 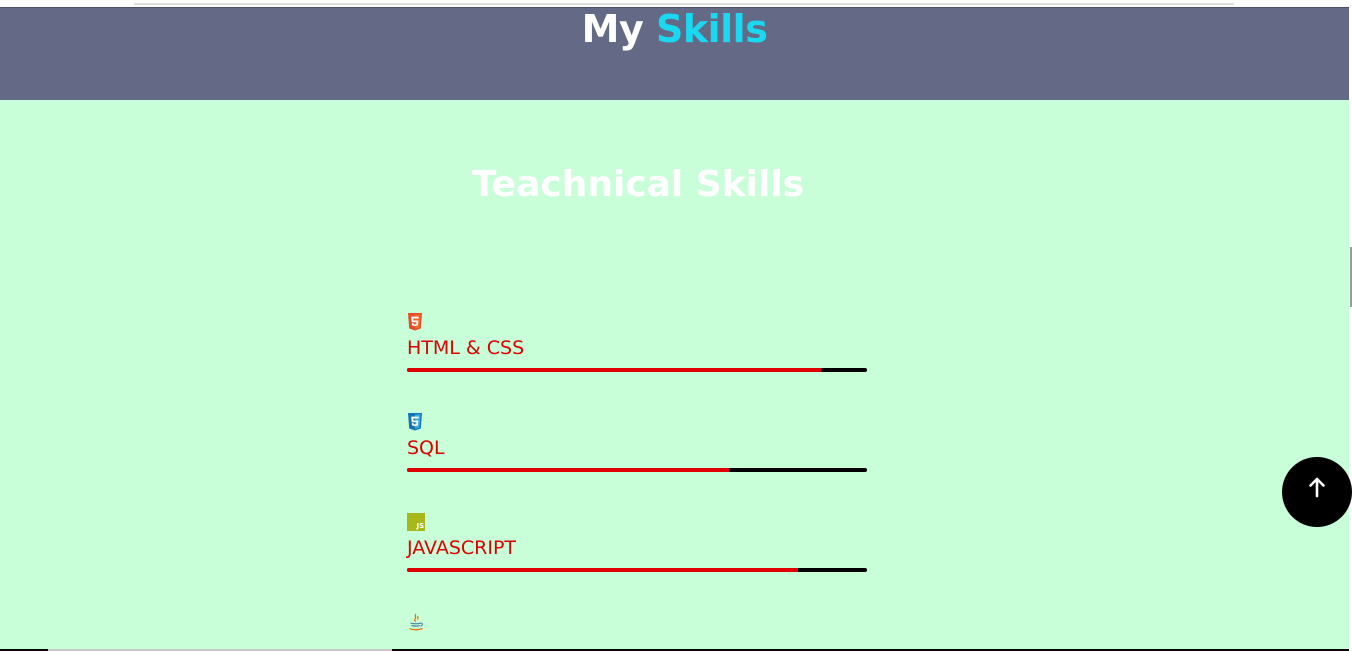 What do you see at coordinates (612, 29) in the screenshot?
I see `page-title-word-1: My` at bounding box center [612, 29].